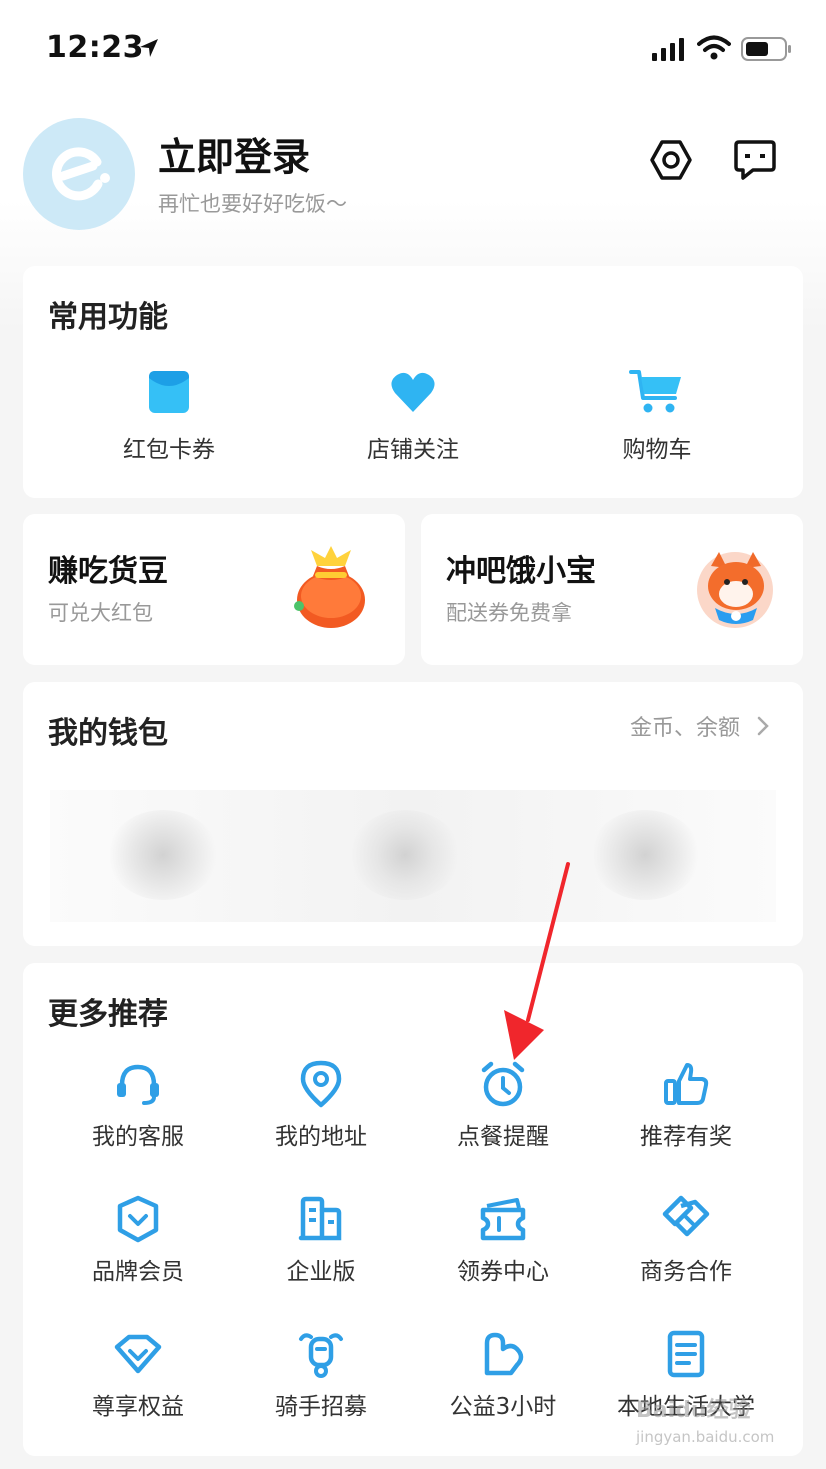 The width and height of the screenshot is (826, 1469). I want to click on charity-hand-icon, so click(504, 1354).